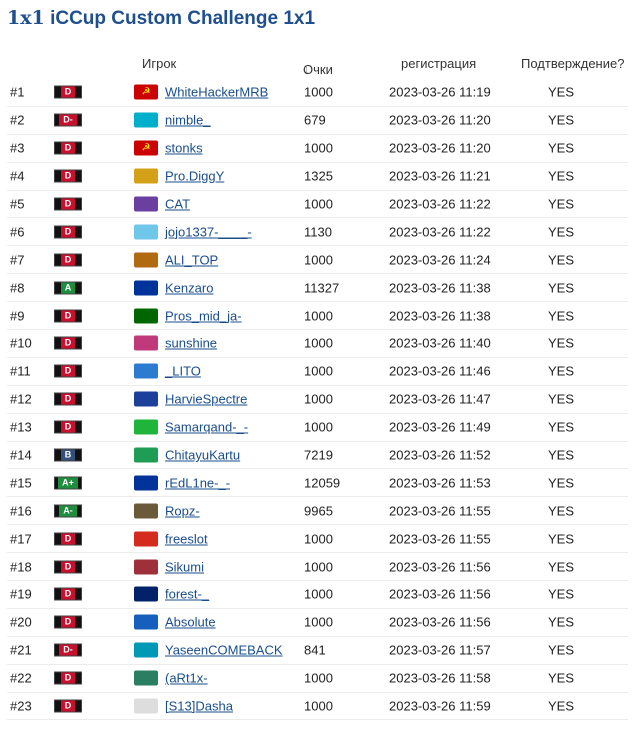  What do you see at coordinates (317, 511) in the screenshot?
I see `table-row: #16 A- Ropz- 9965 2023-03-26 11:55 YES` at bounding box center [317, 511].